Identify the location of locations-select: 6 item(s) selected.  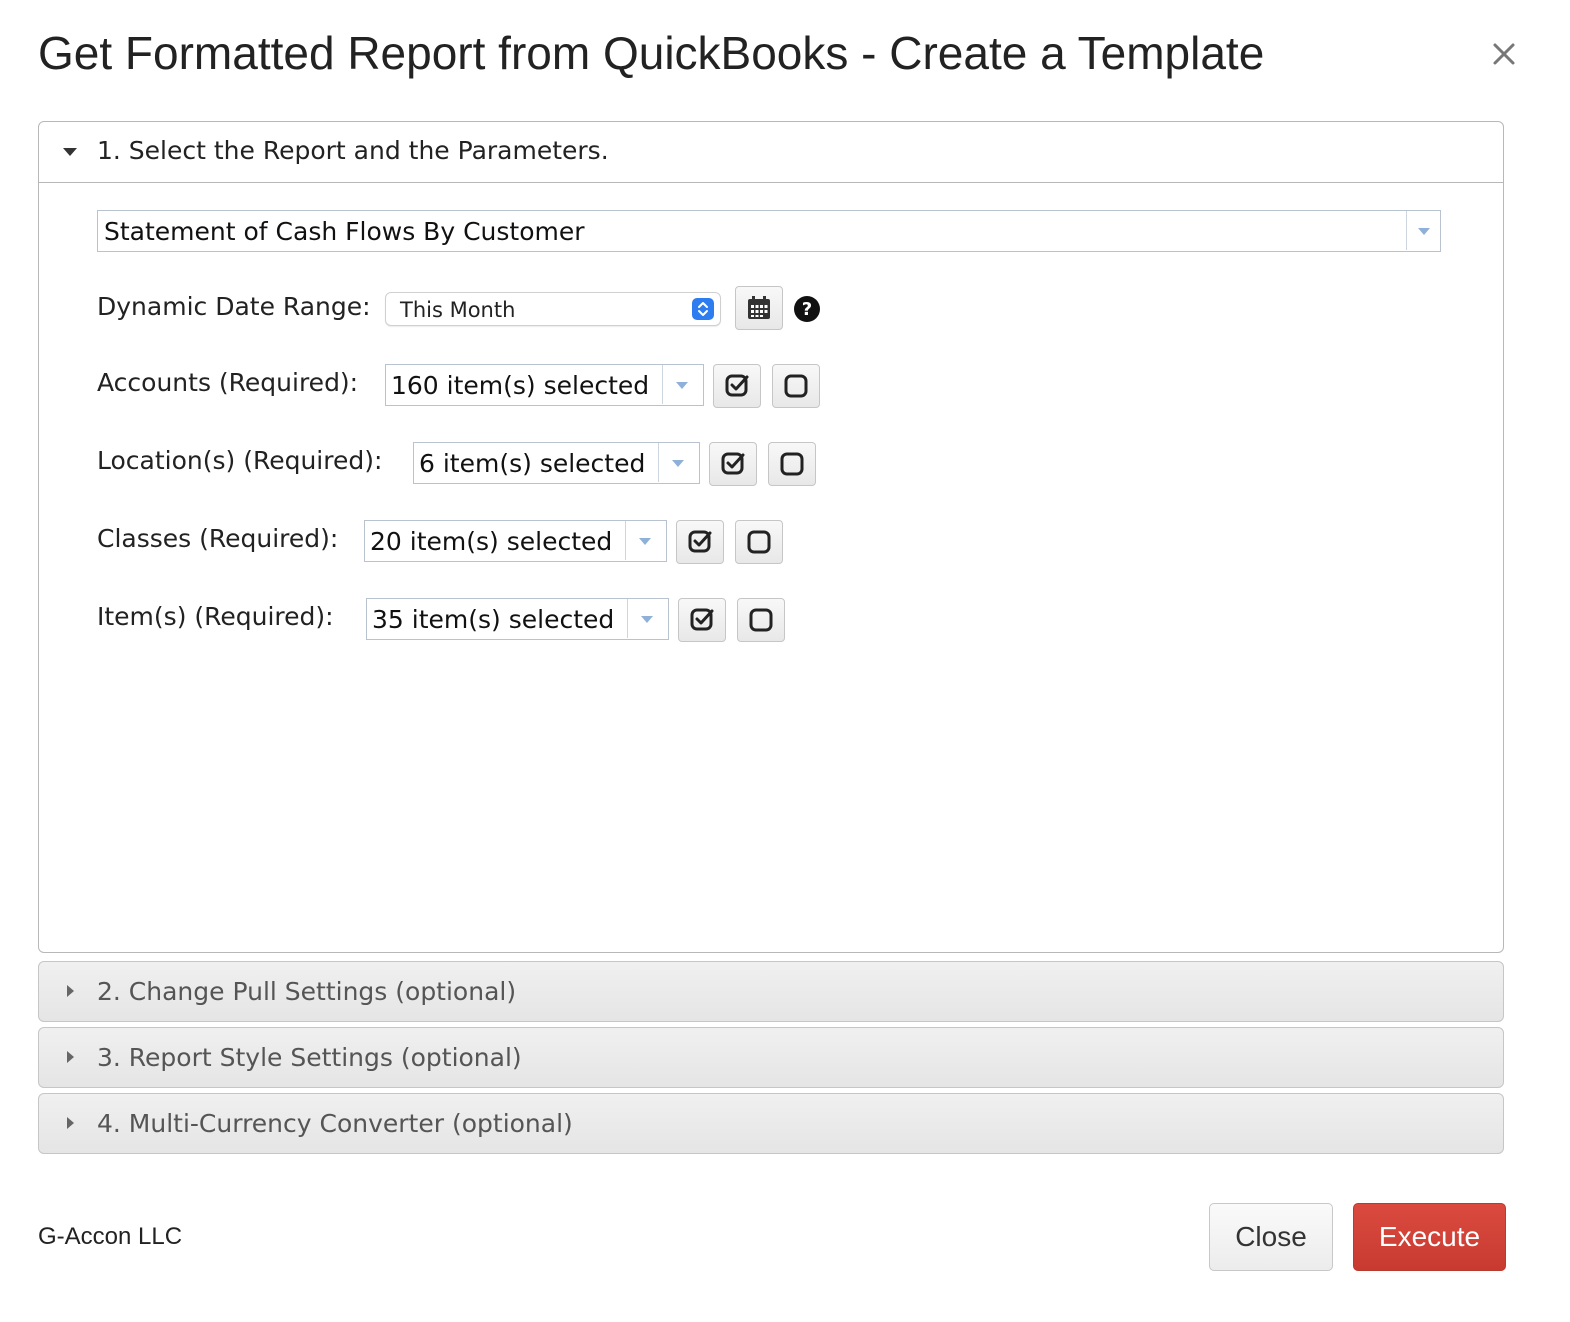
(556, 463).